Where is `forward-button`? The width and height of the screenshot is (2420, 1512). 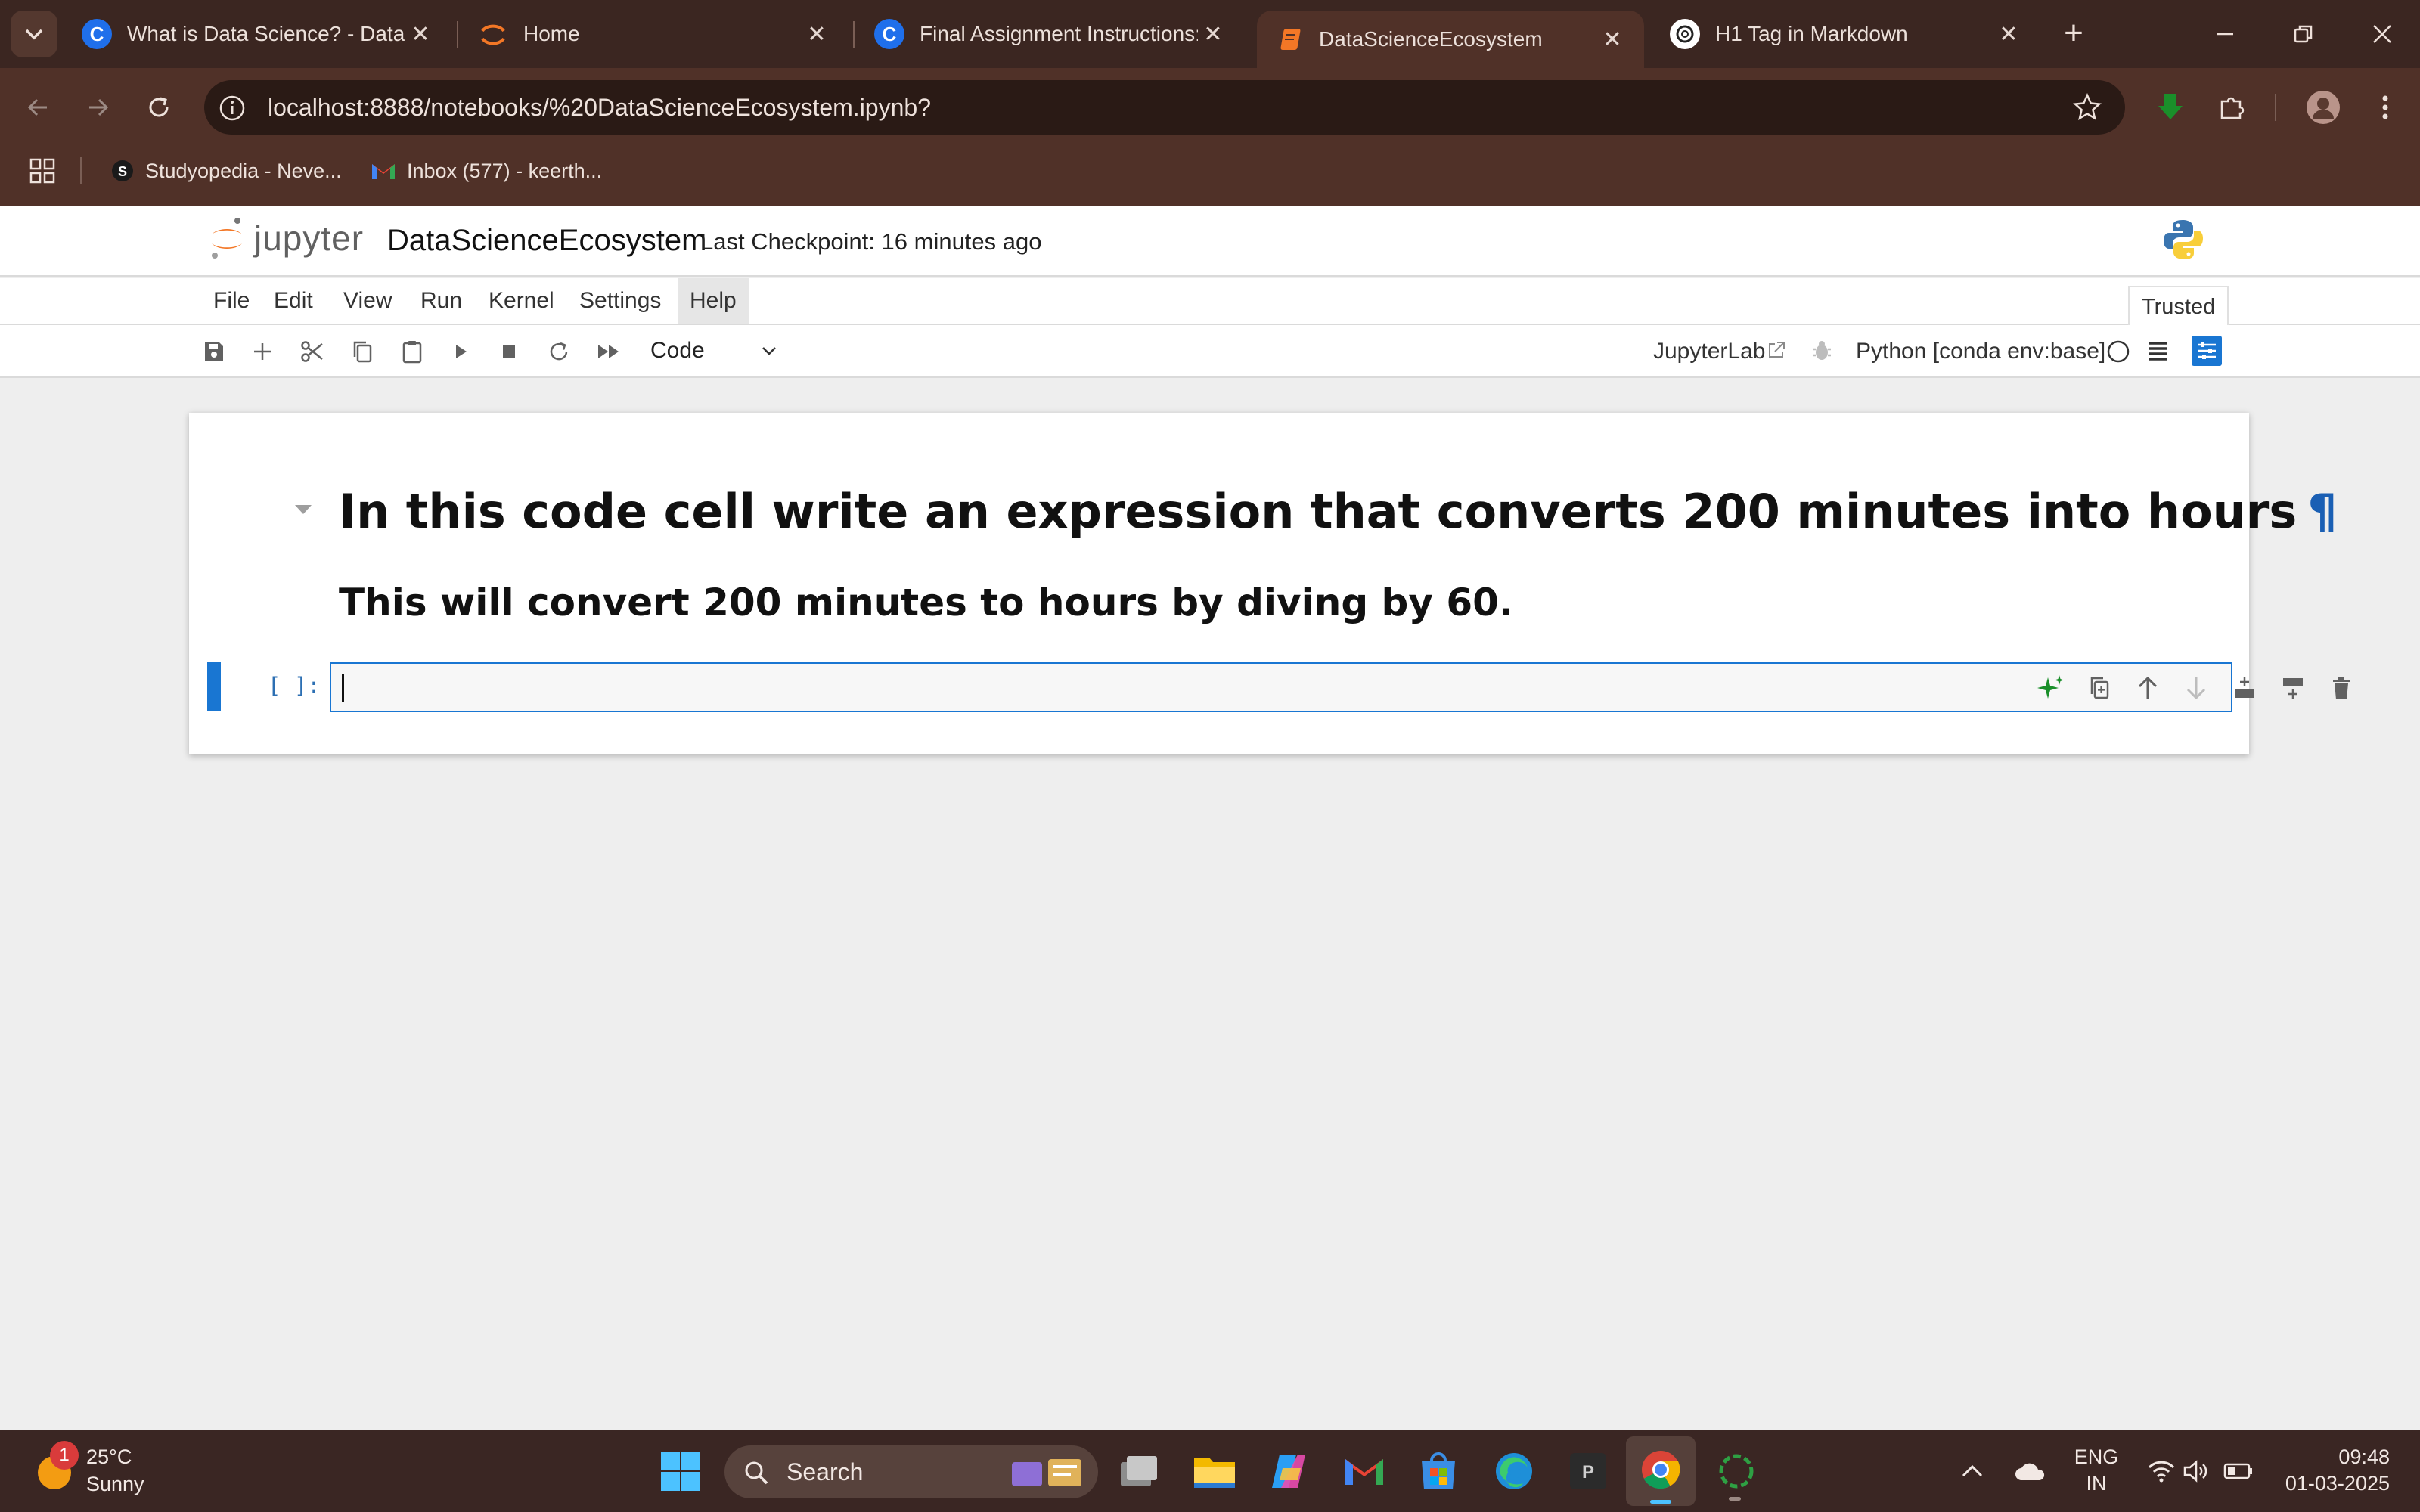
forward-button is located at coordinates (99, 107).